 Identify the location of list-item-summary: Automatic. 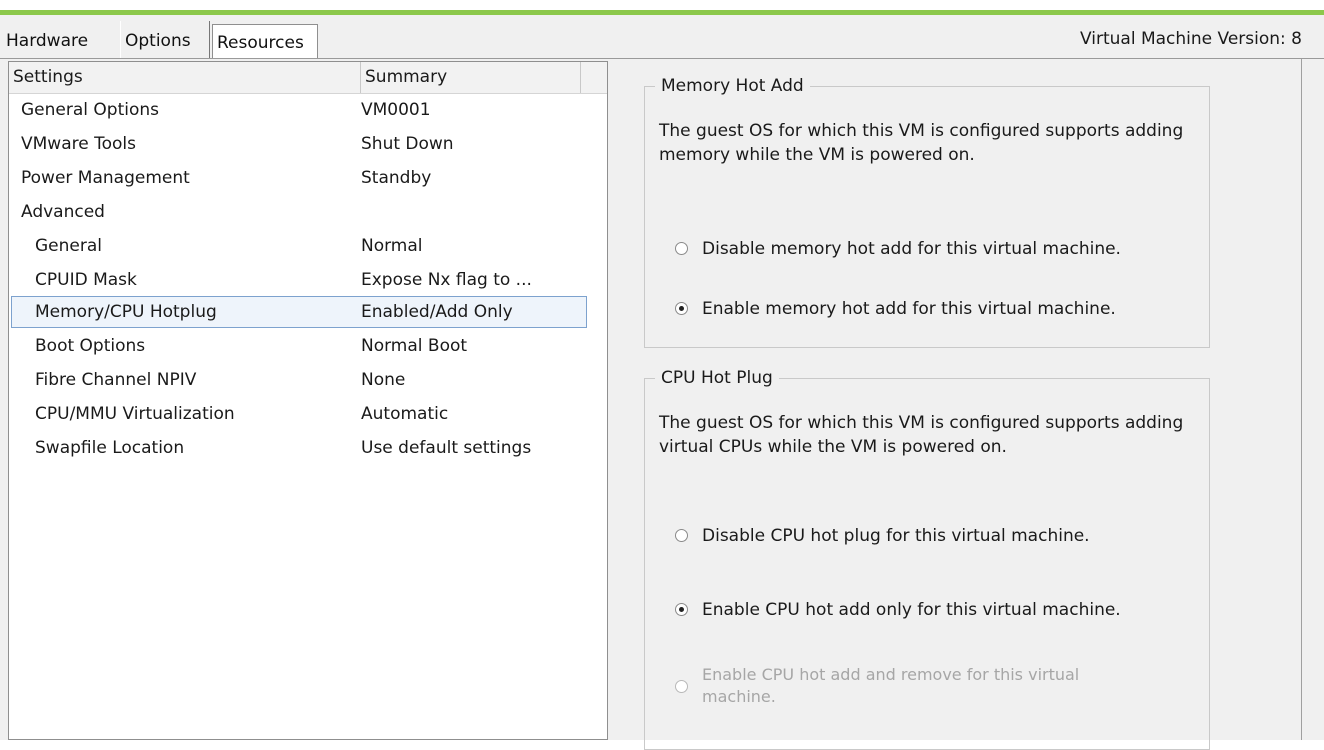
(405, 414).